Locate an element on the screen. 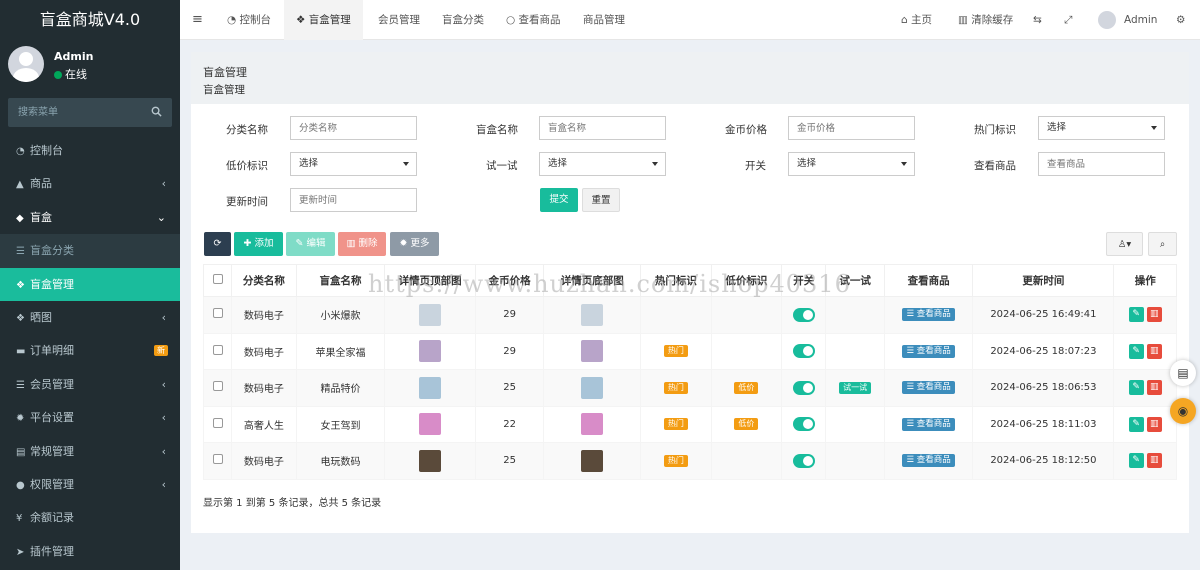 This screenshot has width=1200, height=570. col-switch: 开关 is located at coordinates (804, 280).